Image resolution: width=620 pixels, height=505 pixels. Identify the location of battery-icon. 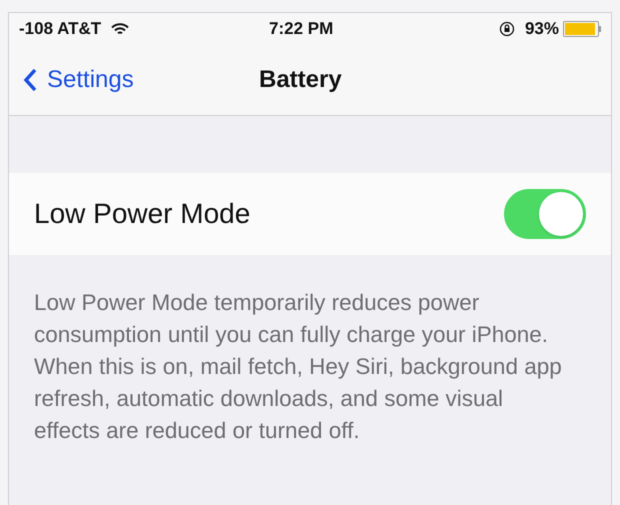
(582, 29).